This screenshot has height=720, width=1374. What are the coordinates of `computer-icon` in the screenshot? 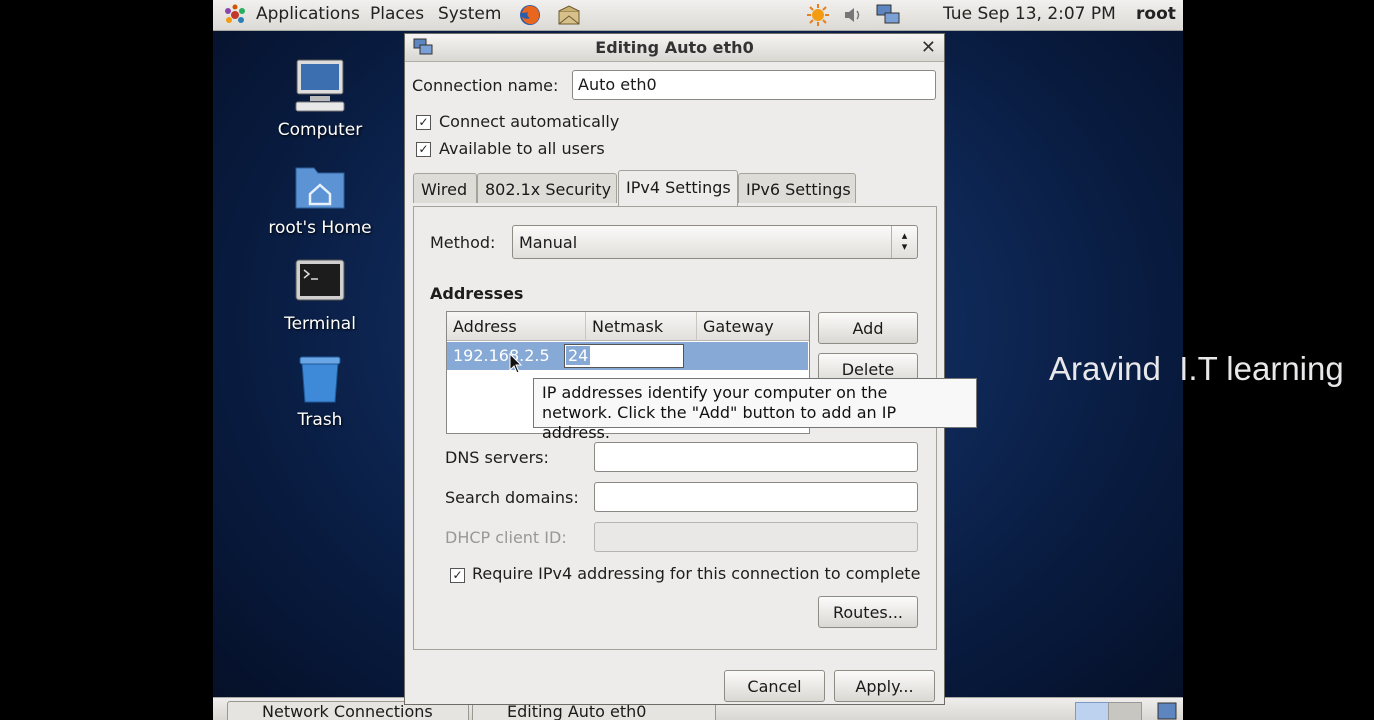 It's located at (320, 86).